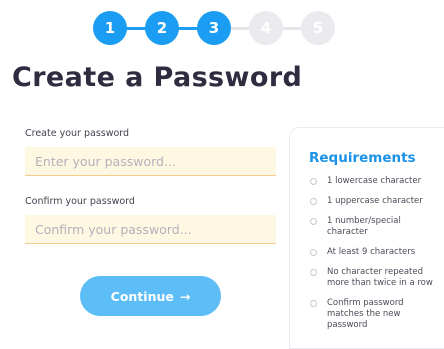  Describe the element at coordinates (162, 28) in the screenshot. I see `step-2: 2` at that location.